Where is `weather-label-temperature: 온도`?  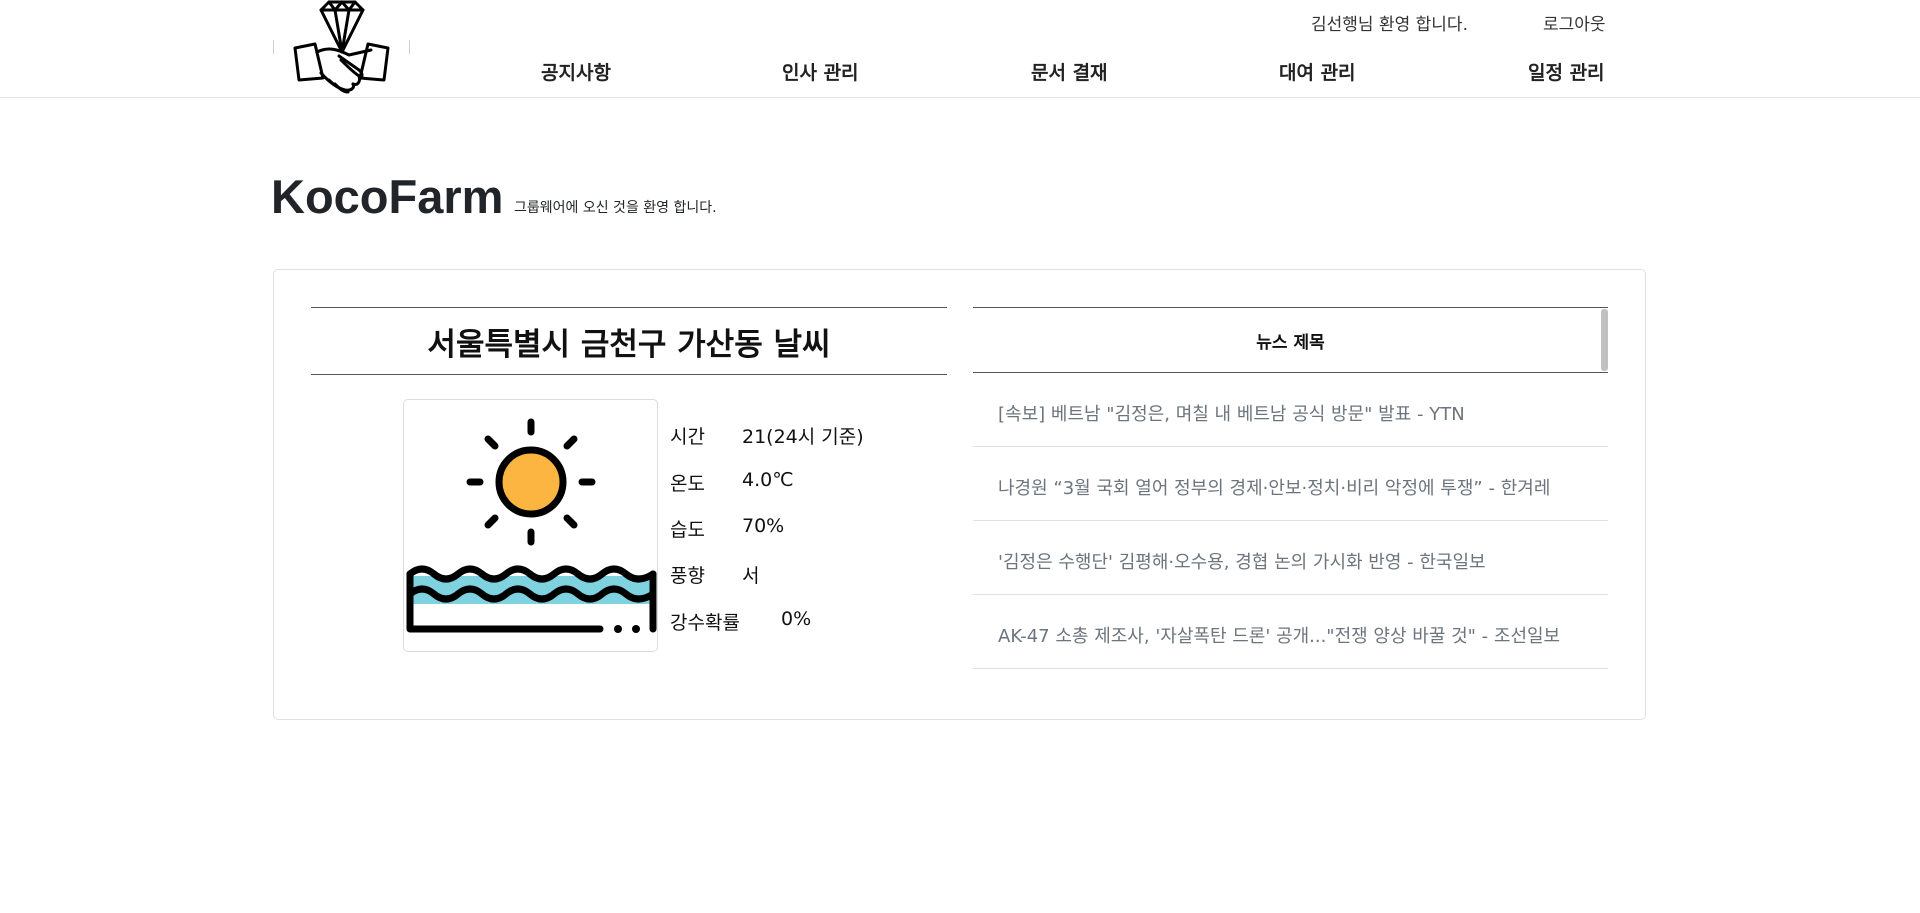
weather-label-temperature: 온도 is located at coordinates (687, 484).